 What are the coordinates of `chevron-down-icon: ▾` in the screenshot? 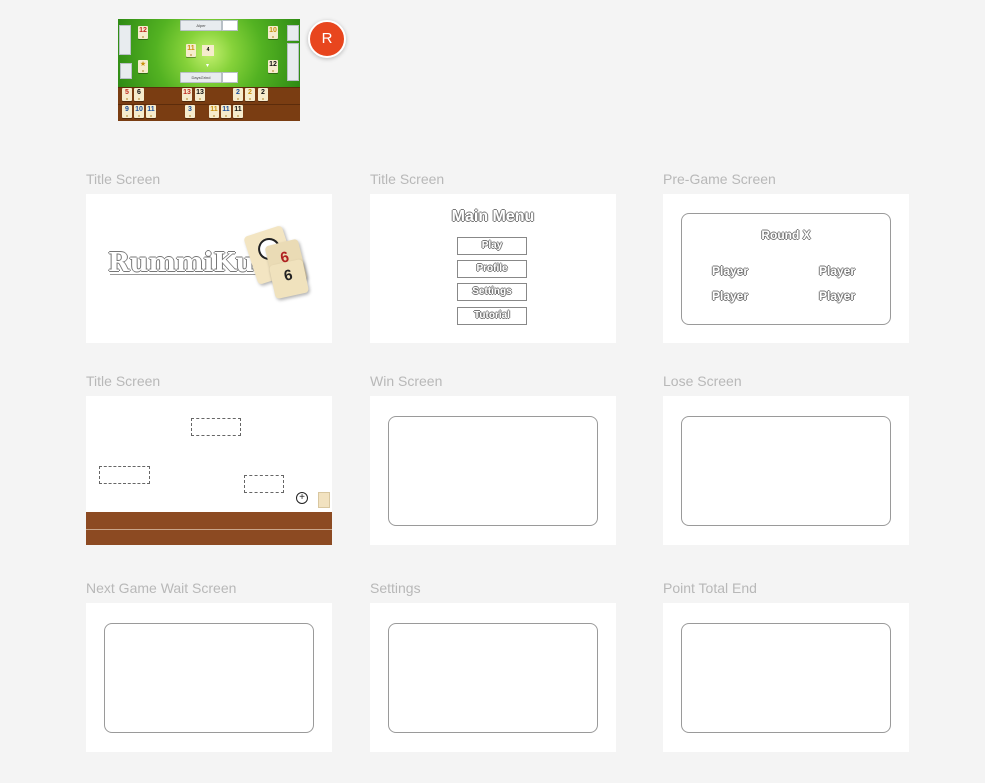 It's located at (208, 66).